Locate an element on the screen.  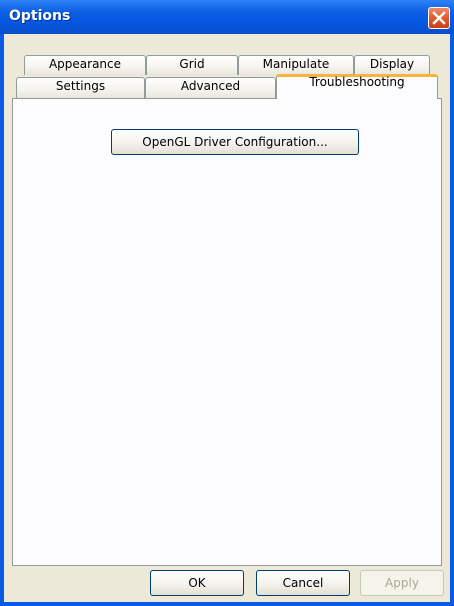
close-button is located at coordinates (439, 18).